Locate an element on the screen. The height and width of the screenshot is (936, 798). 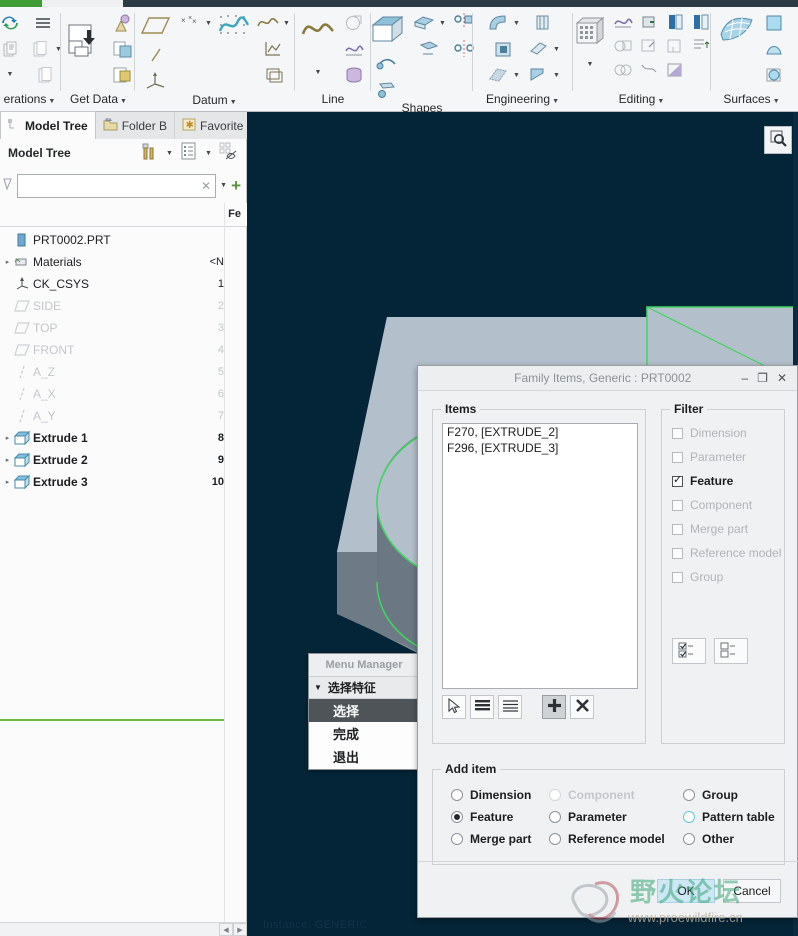
wrap-icon is located at coordinates (675, 70).